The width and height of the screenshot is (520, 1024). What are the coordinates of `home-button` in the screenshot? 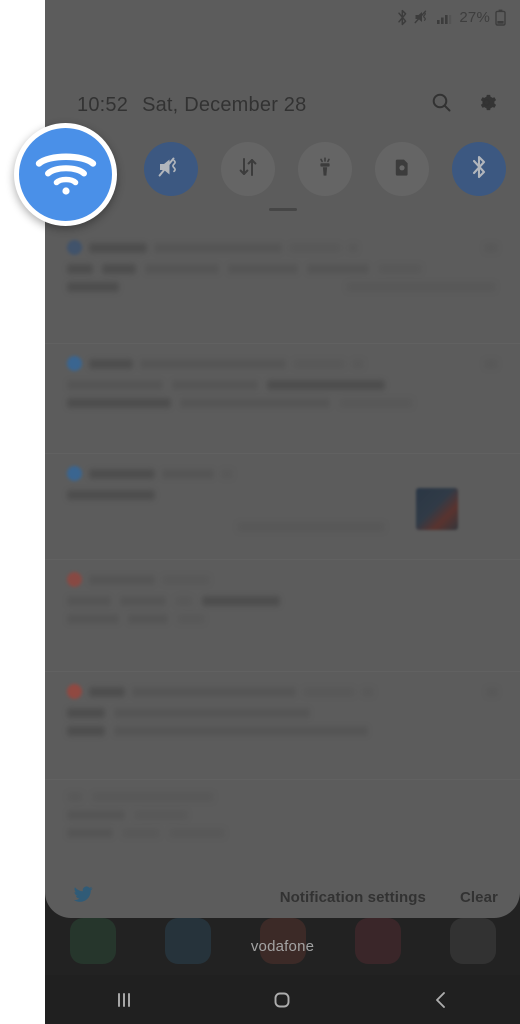 It's located at (282, 999).